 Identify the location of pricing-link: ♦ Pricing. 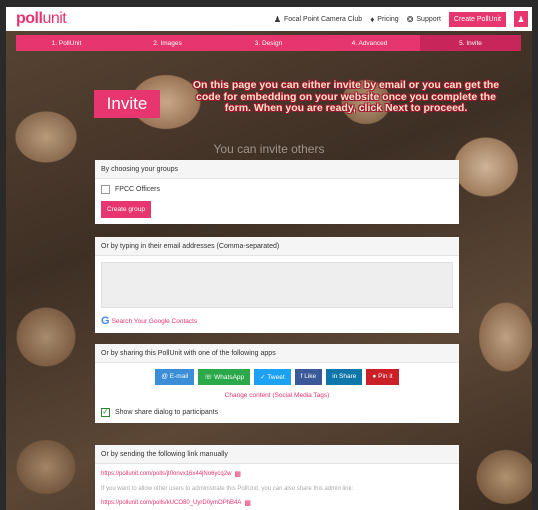
(384, 19).